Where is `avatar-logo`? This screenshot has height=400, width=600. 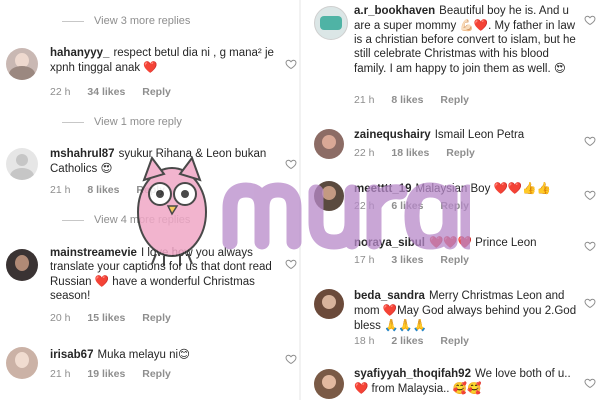
avatar-logo is located at coordinates (331, 23).